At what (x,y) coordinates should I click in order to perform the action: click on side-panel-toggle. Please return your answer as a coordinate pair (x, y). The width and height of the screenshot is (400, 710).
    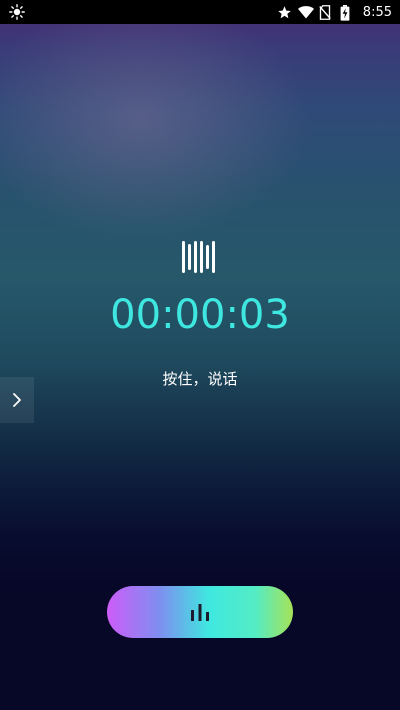
    Looking at the image, I should click on (17, 400).